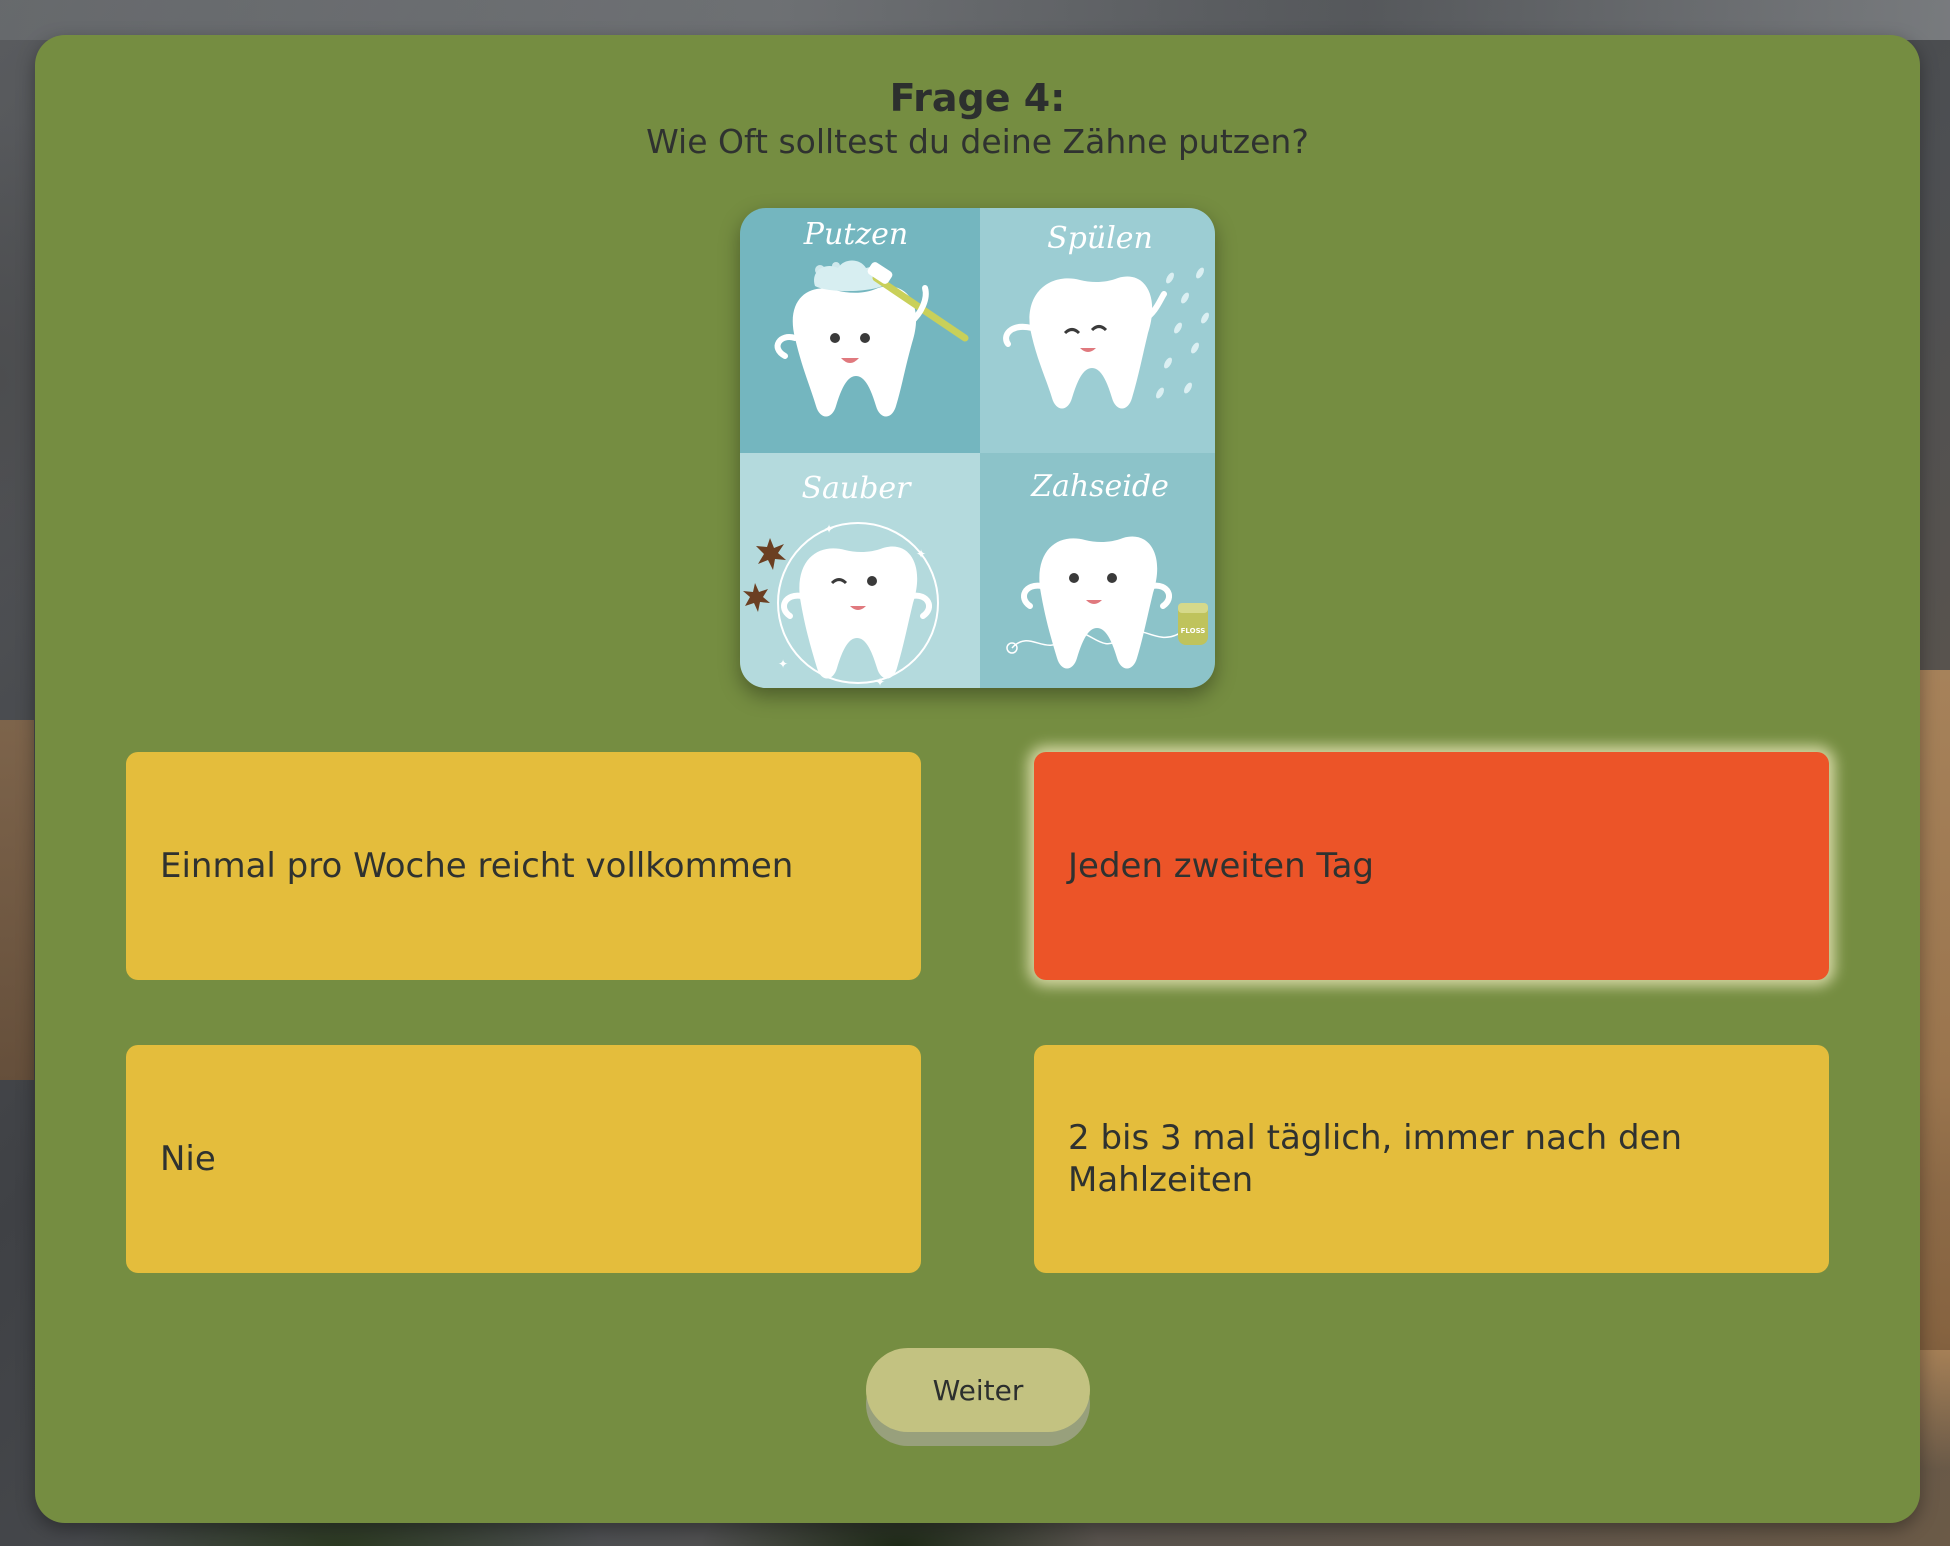  Describe the element at coordinates (978, 1390) in the screenshot. I see `next-button: Weiter` at that location.